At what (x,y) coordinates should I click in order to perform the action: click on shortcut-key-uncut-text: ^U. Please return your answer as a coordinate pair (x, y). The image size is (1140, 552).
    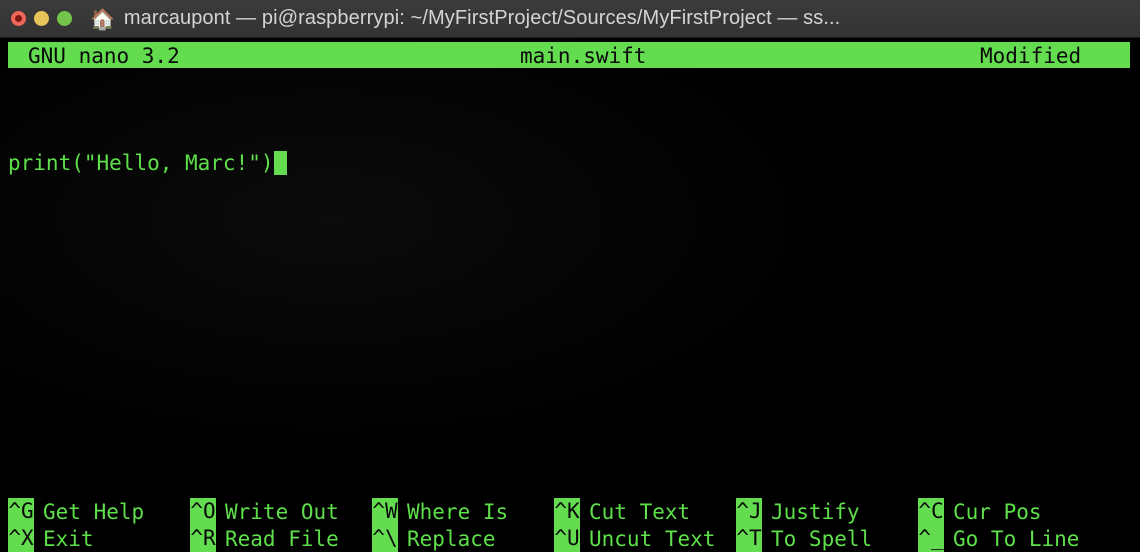
    Looking at the image, I should click on (567, 538).